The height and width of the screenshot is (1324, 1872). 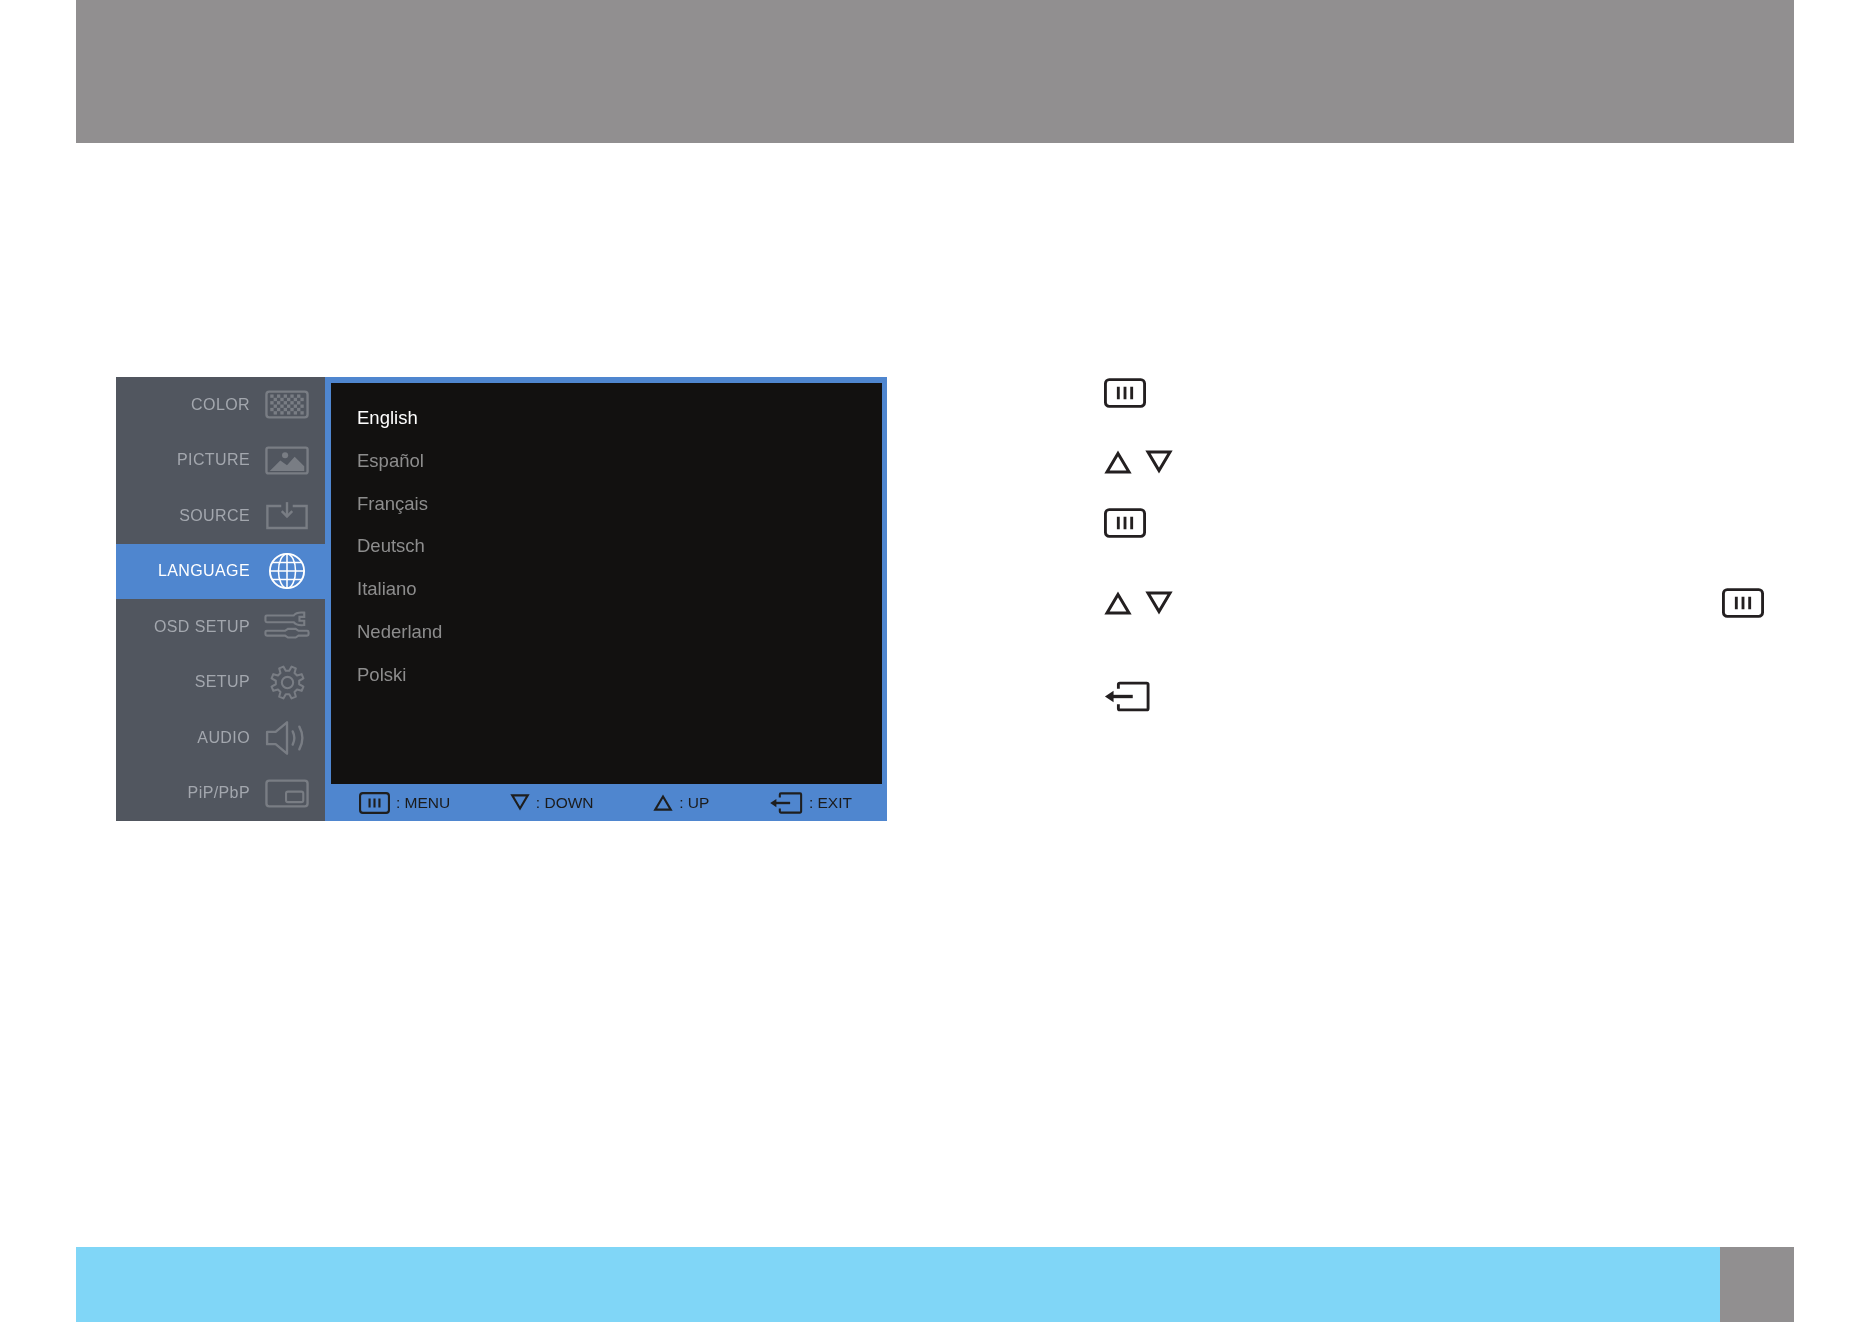 What do you see at coordinates (392, 504) in the screenshot?
I see `language-option: Français` at bounding box center [392, 504].